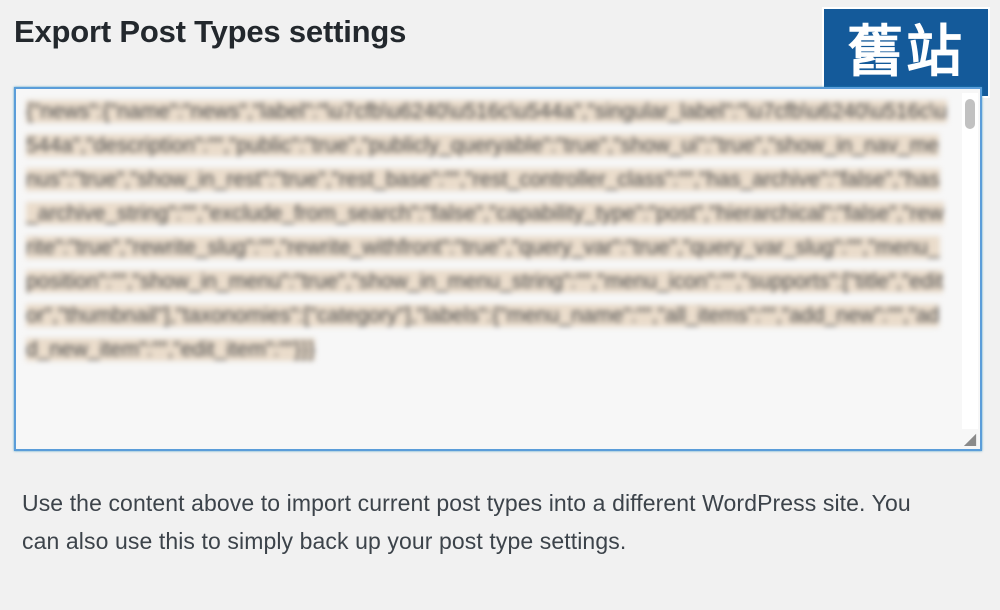 The image size is (1000, 610). Describe the element at coordinates (906, 52) in the screenshot. I see `watermark-badge: 舊站` at that location.